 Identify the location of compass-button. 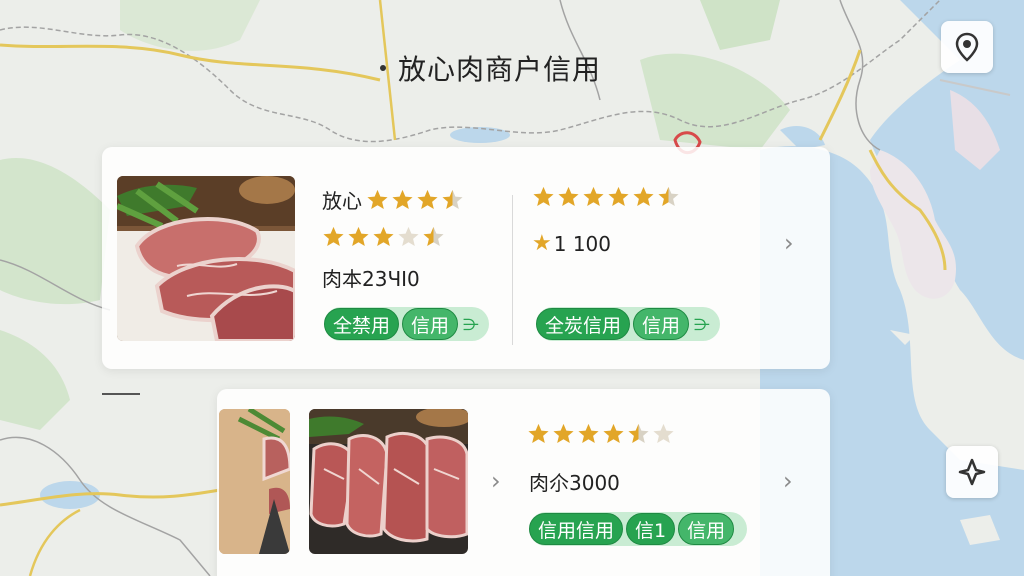
(972, 472).